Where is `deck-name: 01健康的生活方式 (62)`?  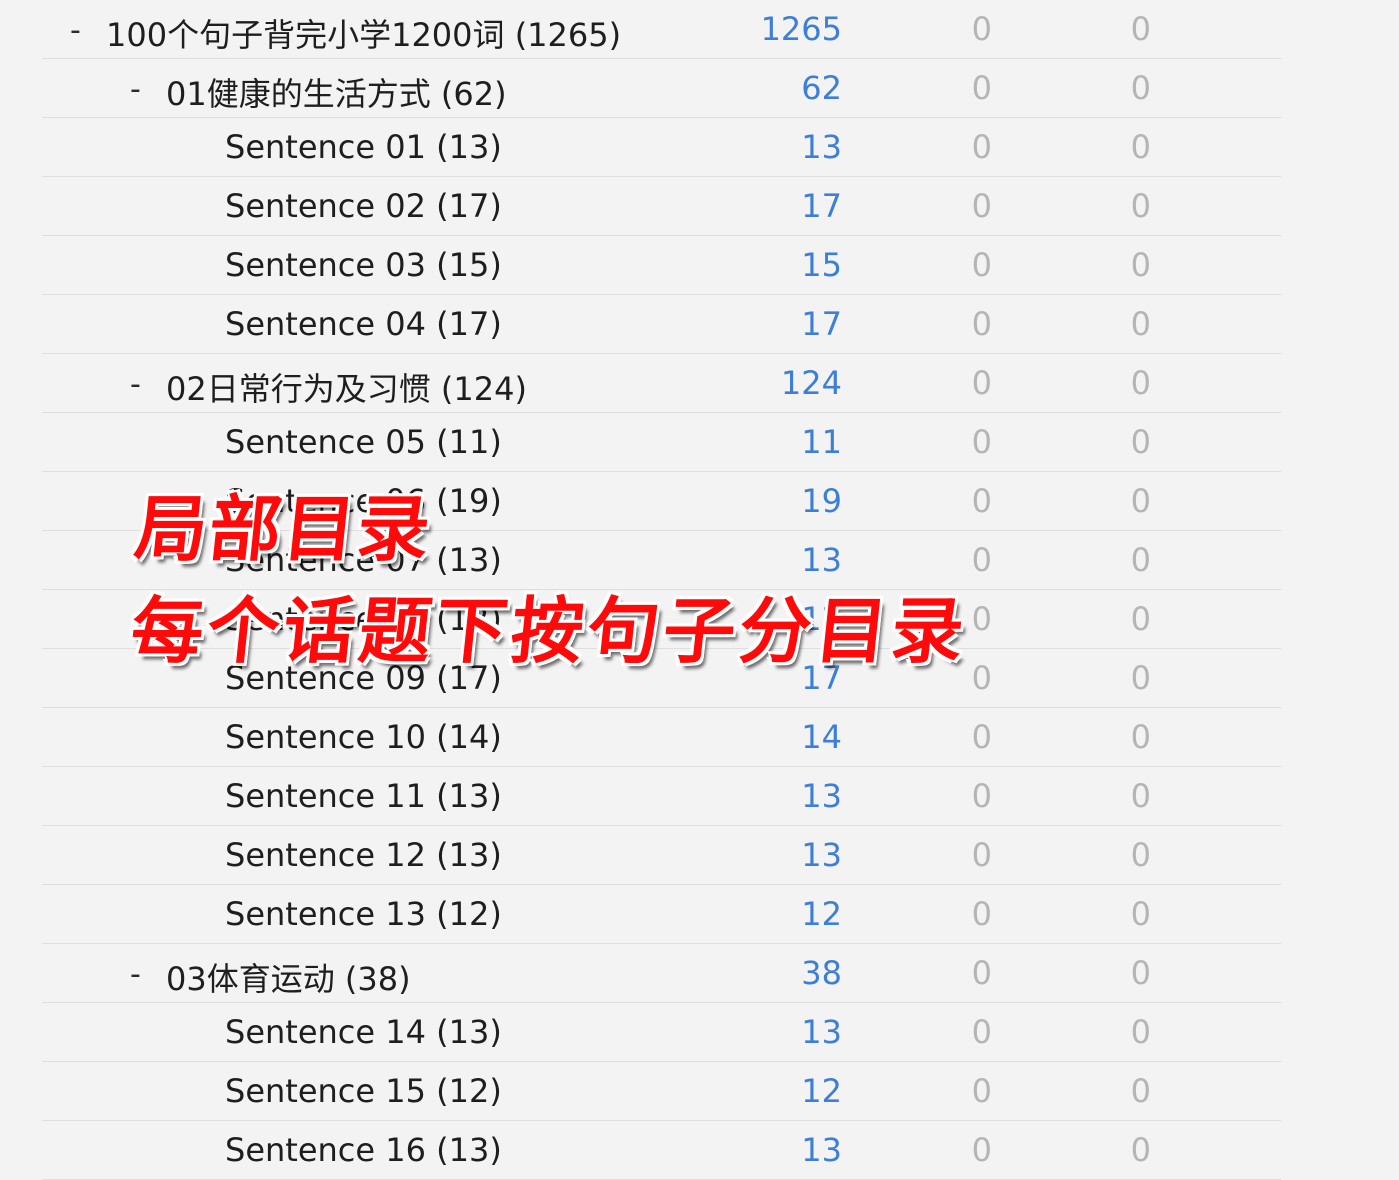 deck-name: 01健康的生活方式 (62) is located at coordinates (336, 92).